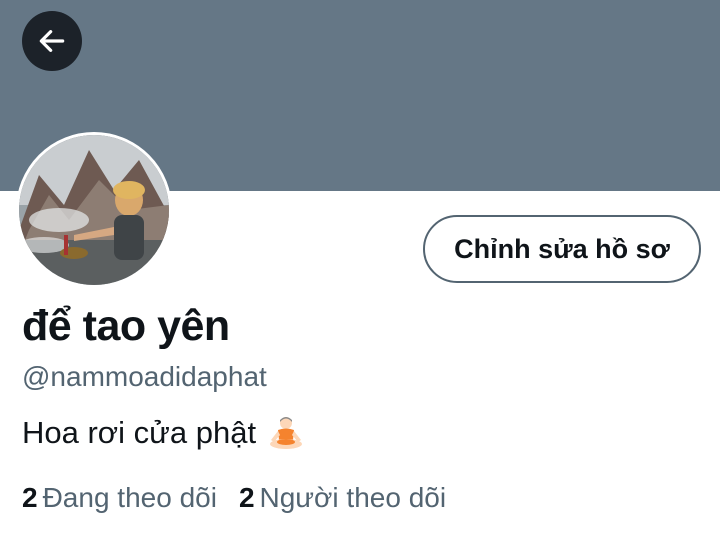 The width and height of the screenshot is (720, 552). What do you see at coordinates (353, 497) in the screenshot?
I see `followers-label: Người theo dõi` at bounding box center [353, 497].